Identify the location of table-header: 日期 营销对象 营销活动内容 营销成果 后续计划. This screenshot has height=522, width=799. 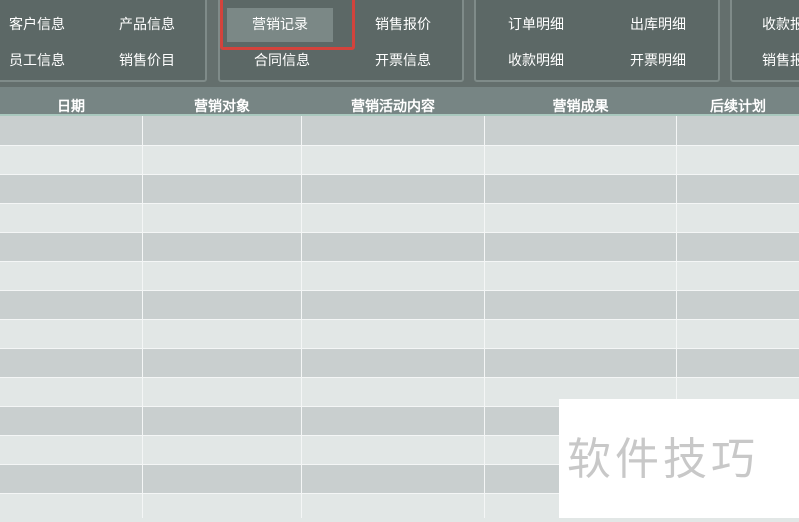
(399, 101).